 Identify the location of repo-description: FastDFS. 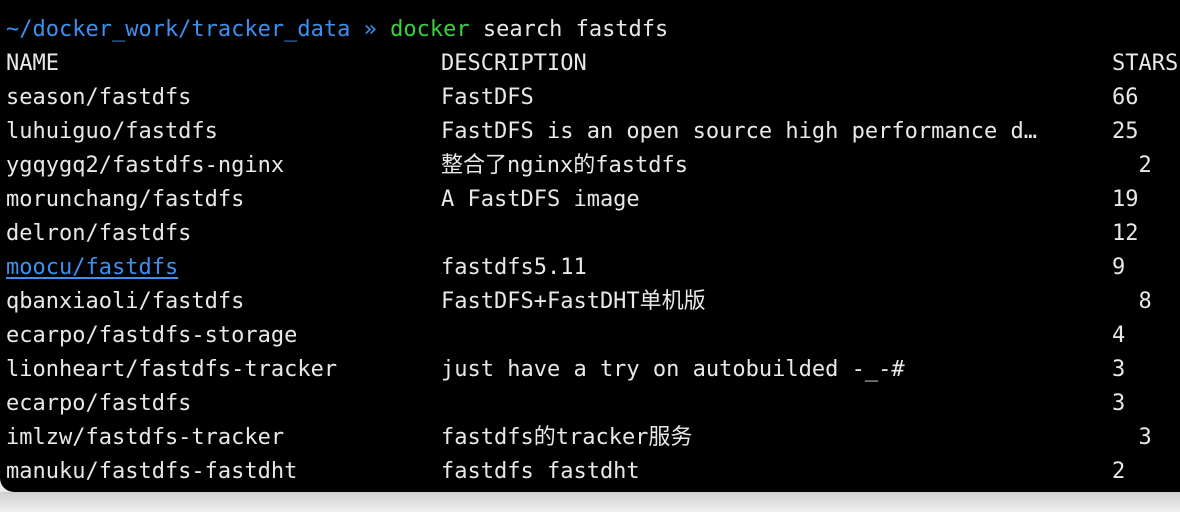
(487, 97).